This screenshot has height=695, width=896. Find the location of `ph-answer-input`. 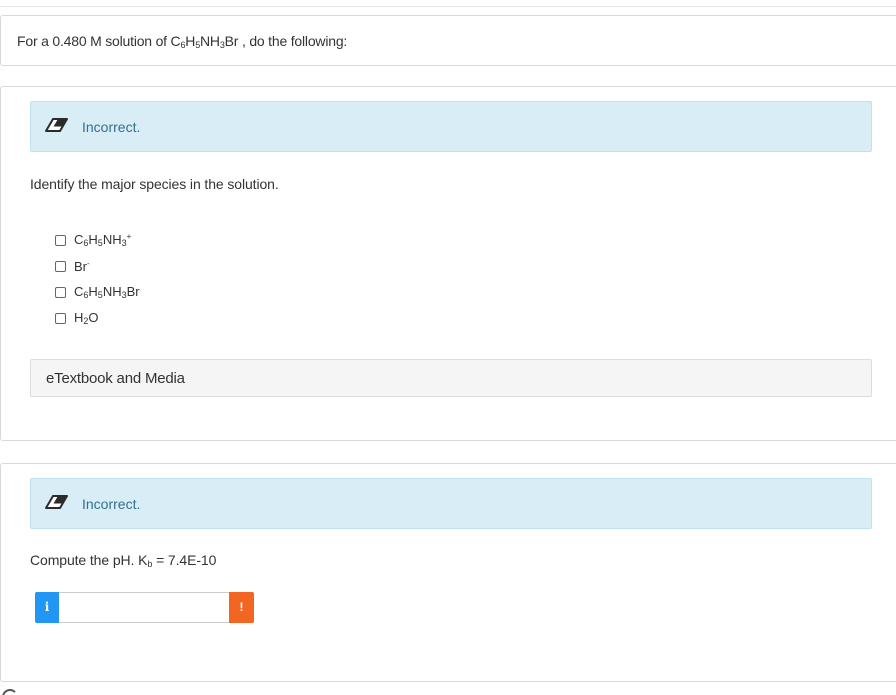

ph-answer-input is located at coordinates (144, 607).